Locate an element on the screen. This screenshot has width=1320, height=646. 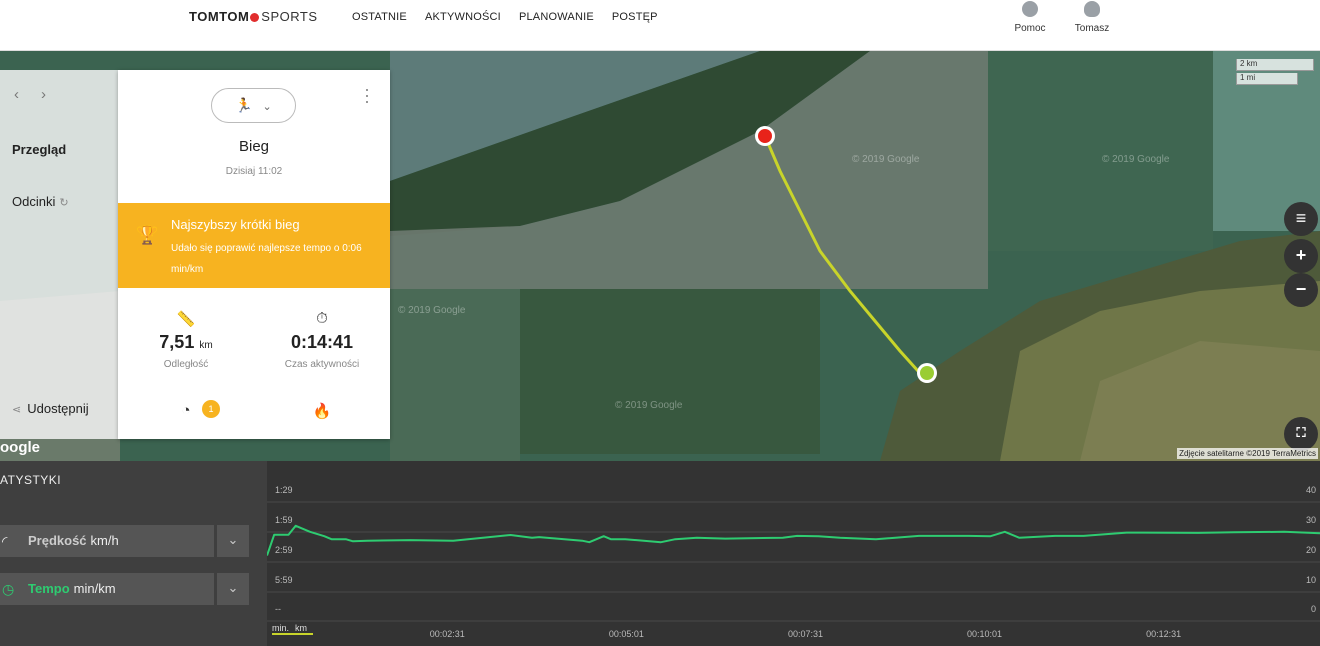
stat-speed: ◔ is located at coordinates (186, 412).